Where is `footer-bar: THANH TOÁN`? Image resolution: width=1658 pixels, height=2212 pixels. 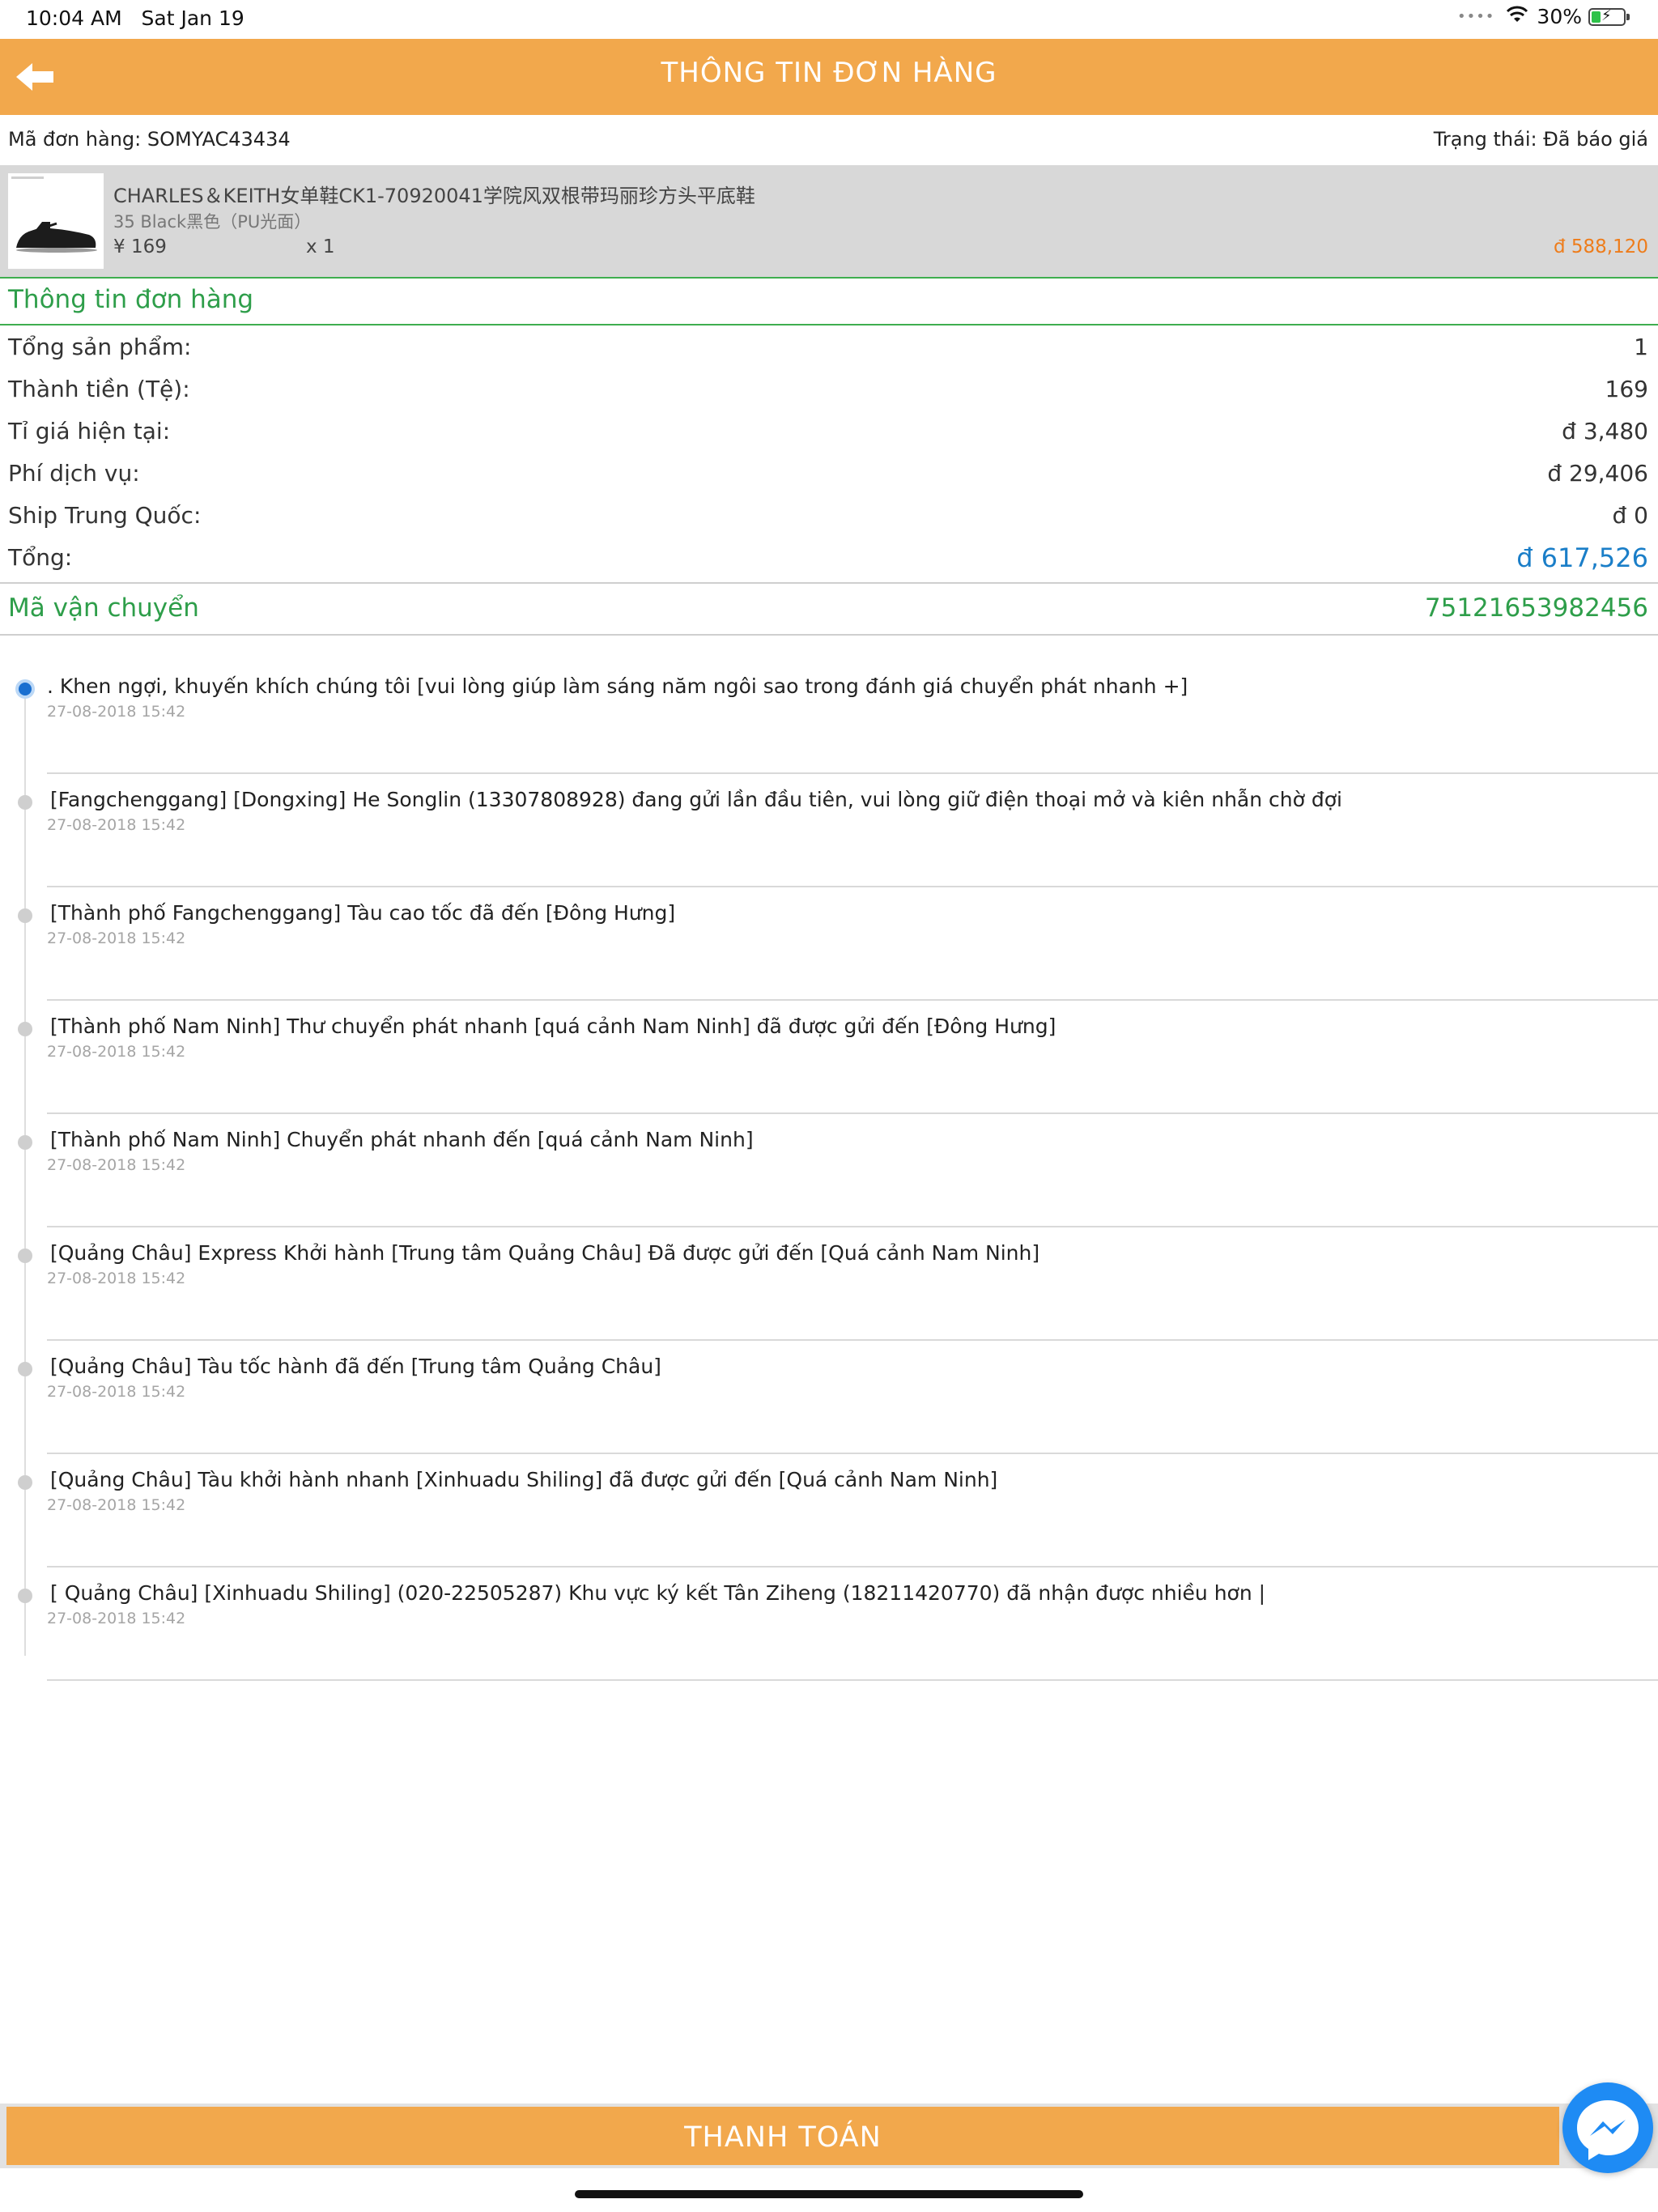
footer-bar: THANH TOÁN is located at coordinates (829, 2136).